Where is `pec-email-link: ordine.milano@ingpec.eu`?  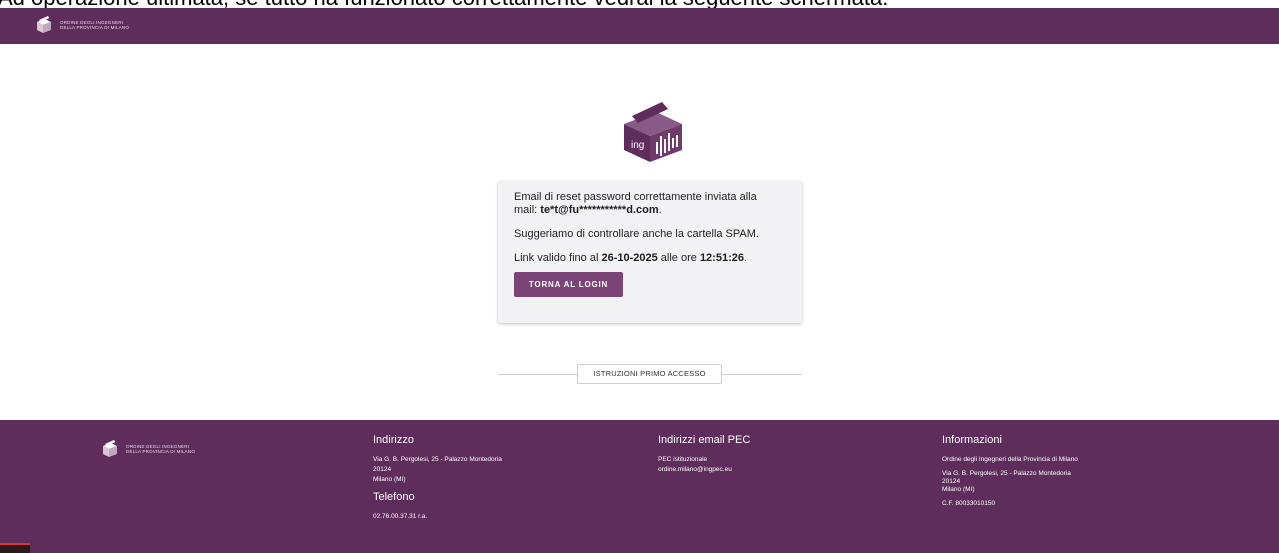 pec-email-link: ordine.milano@ingpec.eu is located at coordinates (704, 470).